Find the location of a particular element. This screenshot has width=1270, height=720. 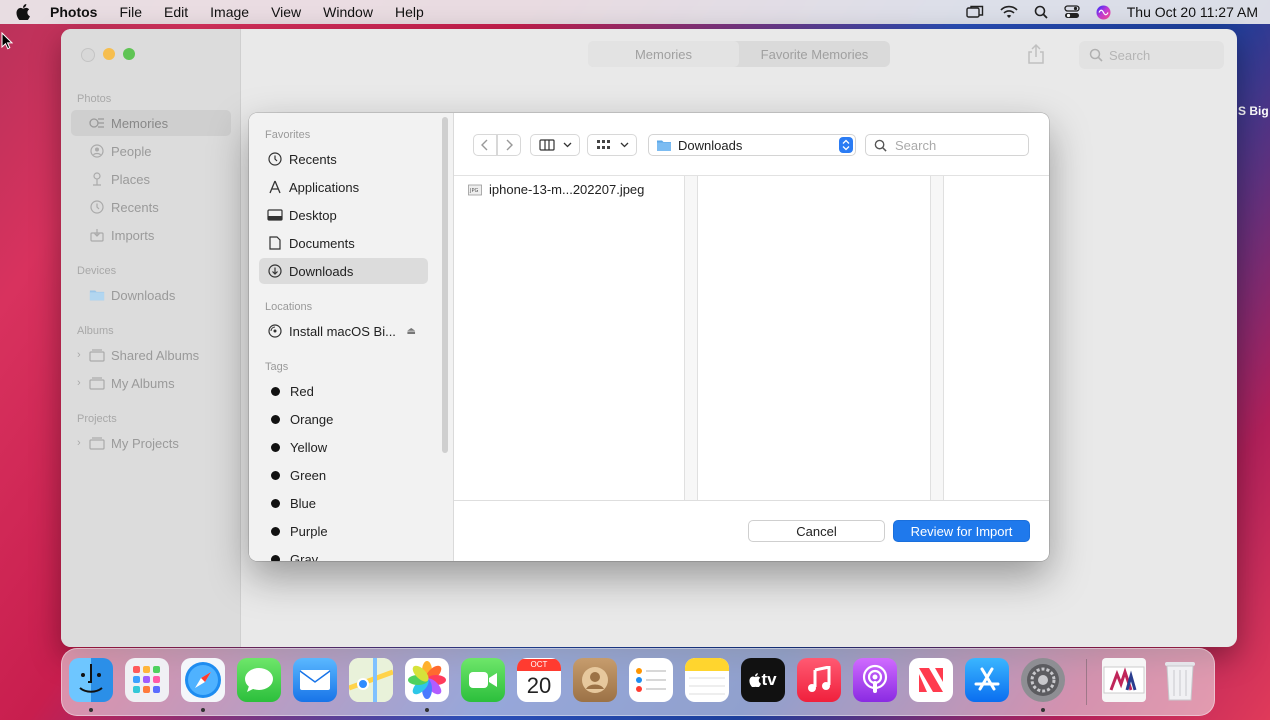

sidebar-item-documents: Documents is located at coordinates (343, 243).